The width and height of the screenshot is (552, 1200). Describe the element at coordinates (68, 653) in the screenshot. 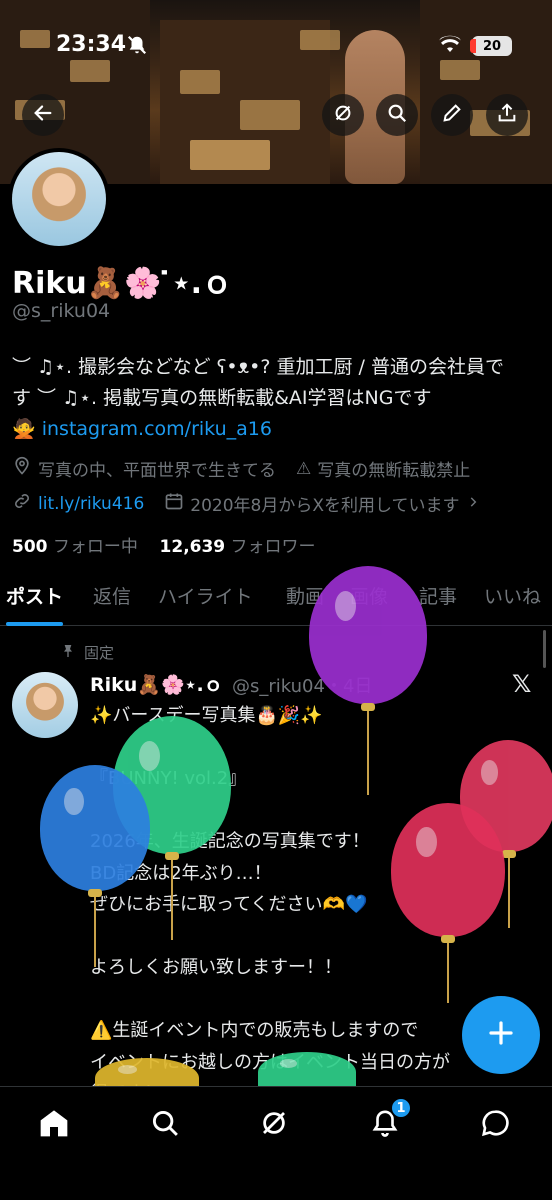

I see `pin-icon` at that location.